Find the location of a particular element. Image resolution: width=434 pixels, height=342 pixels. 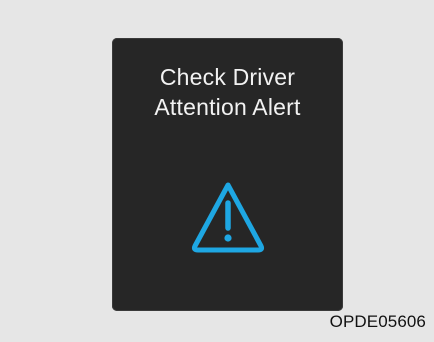

figure-code: OPDE05606 is located at coordinates (377, 321).